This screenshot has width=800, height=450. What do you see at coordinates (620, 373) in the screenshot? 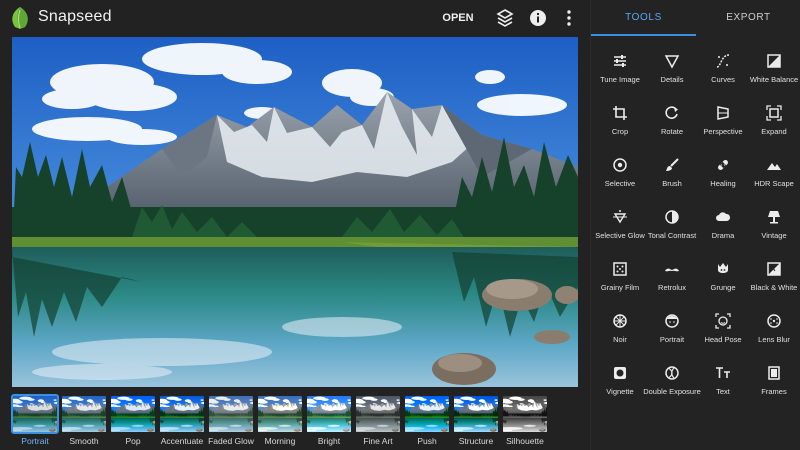
I see `vignette-icon` at bounding box center [620, 373].